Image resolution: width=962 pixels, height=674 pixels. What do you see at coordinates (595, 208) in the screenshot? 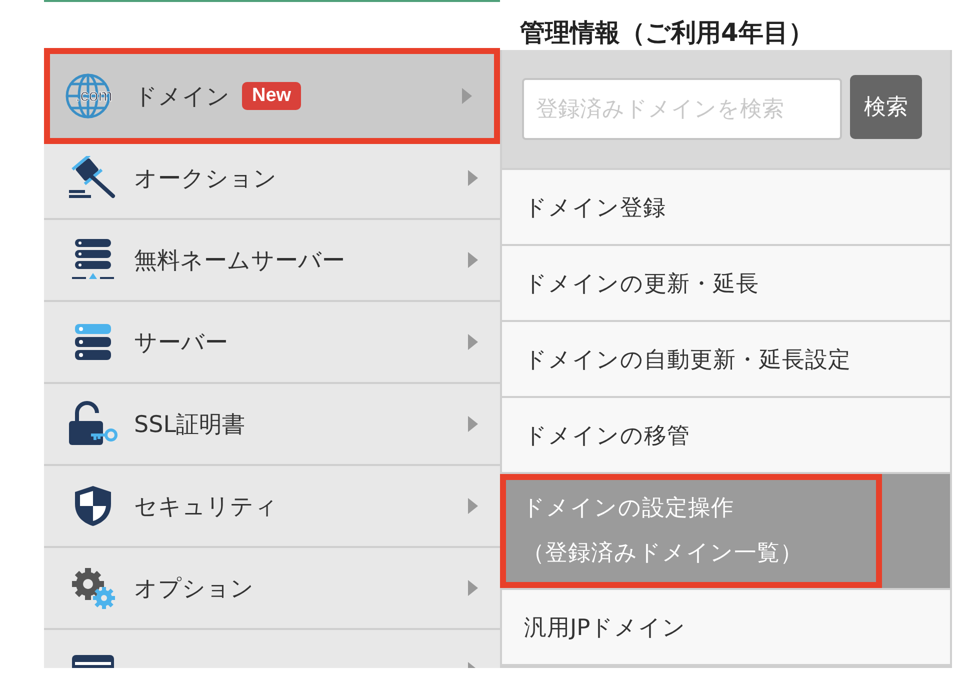
I see `submenu-label: ドメイン登録` at bounding box center [595, 208].